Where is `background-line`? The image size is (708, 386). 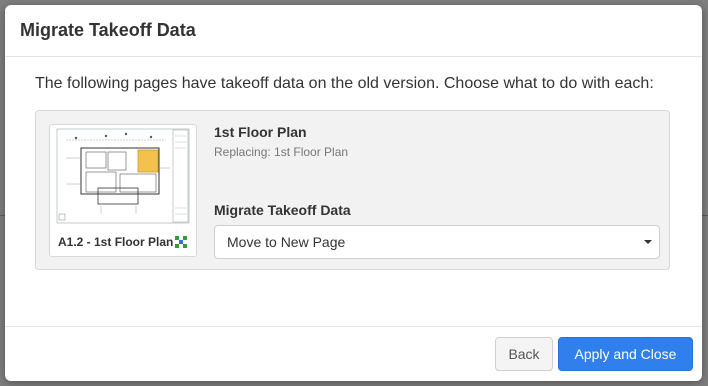
background-line is located at coordinates (705, 215).